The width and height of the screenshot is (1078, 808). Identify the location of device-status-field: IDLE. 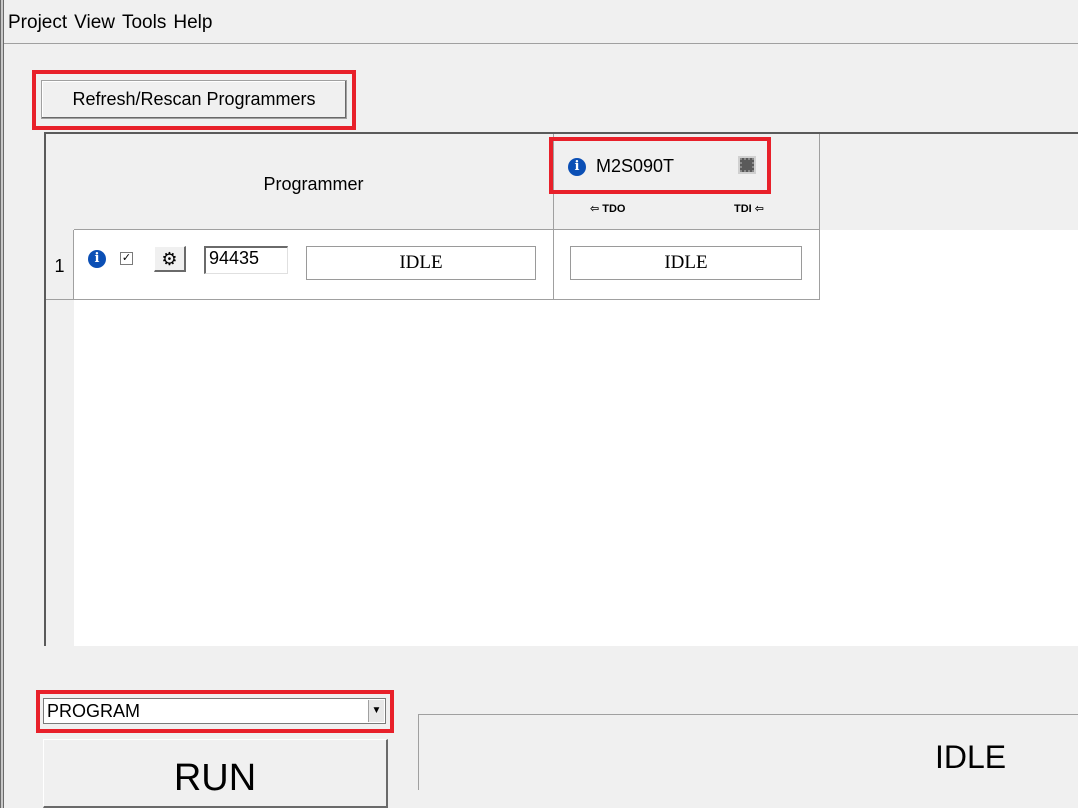
(686, 263).